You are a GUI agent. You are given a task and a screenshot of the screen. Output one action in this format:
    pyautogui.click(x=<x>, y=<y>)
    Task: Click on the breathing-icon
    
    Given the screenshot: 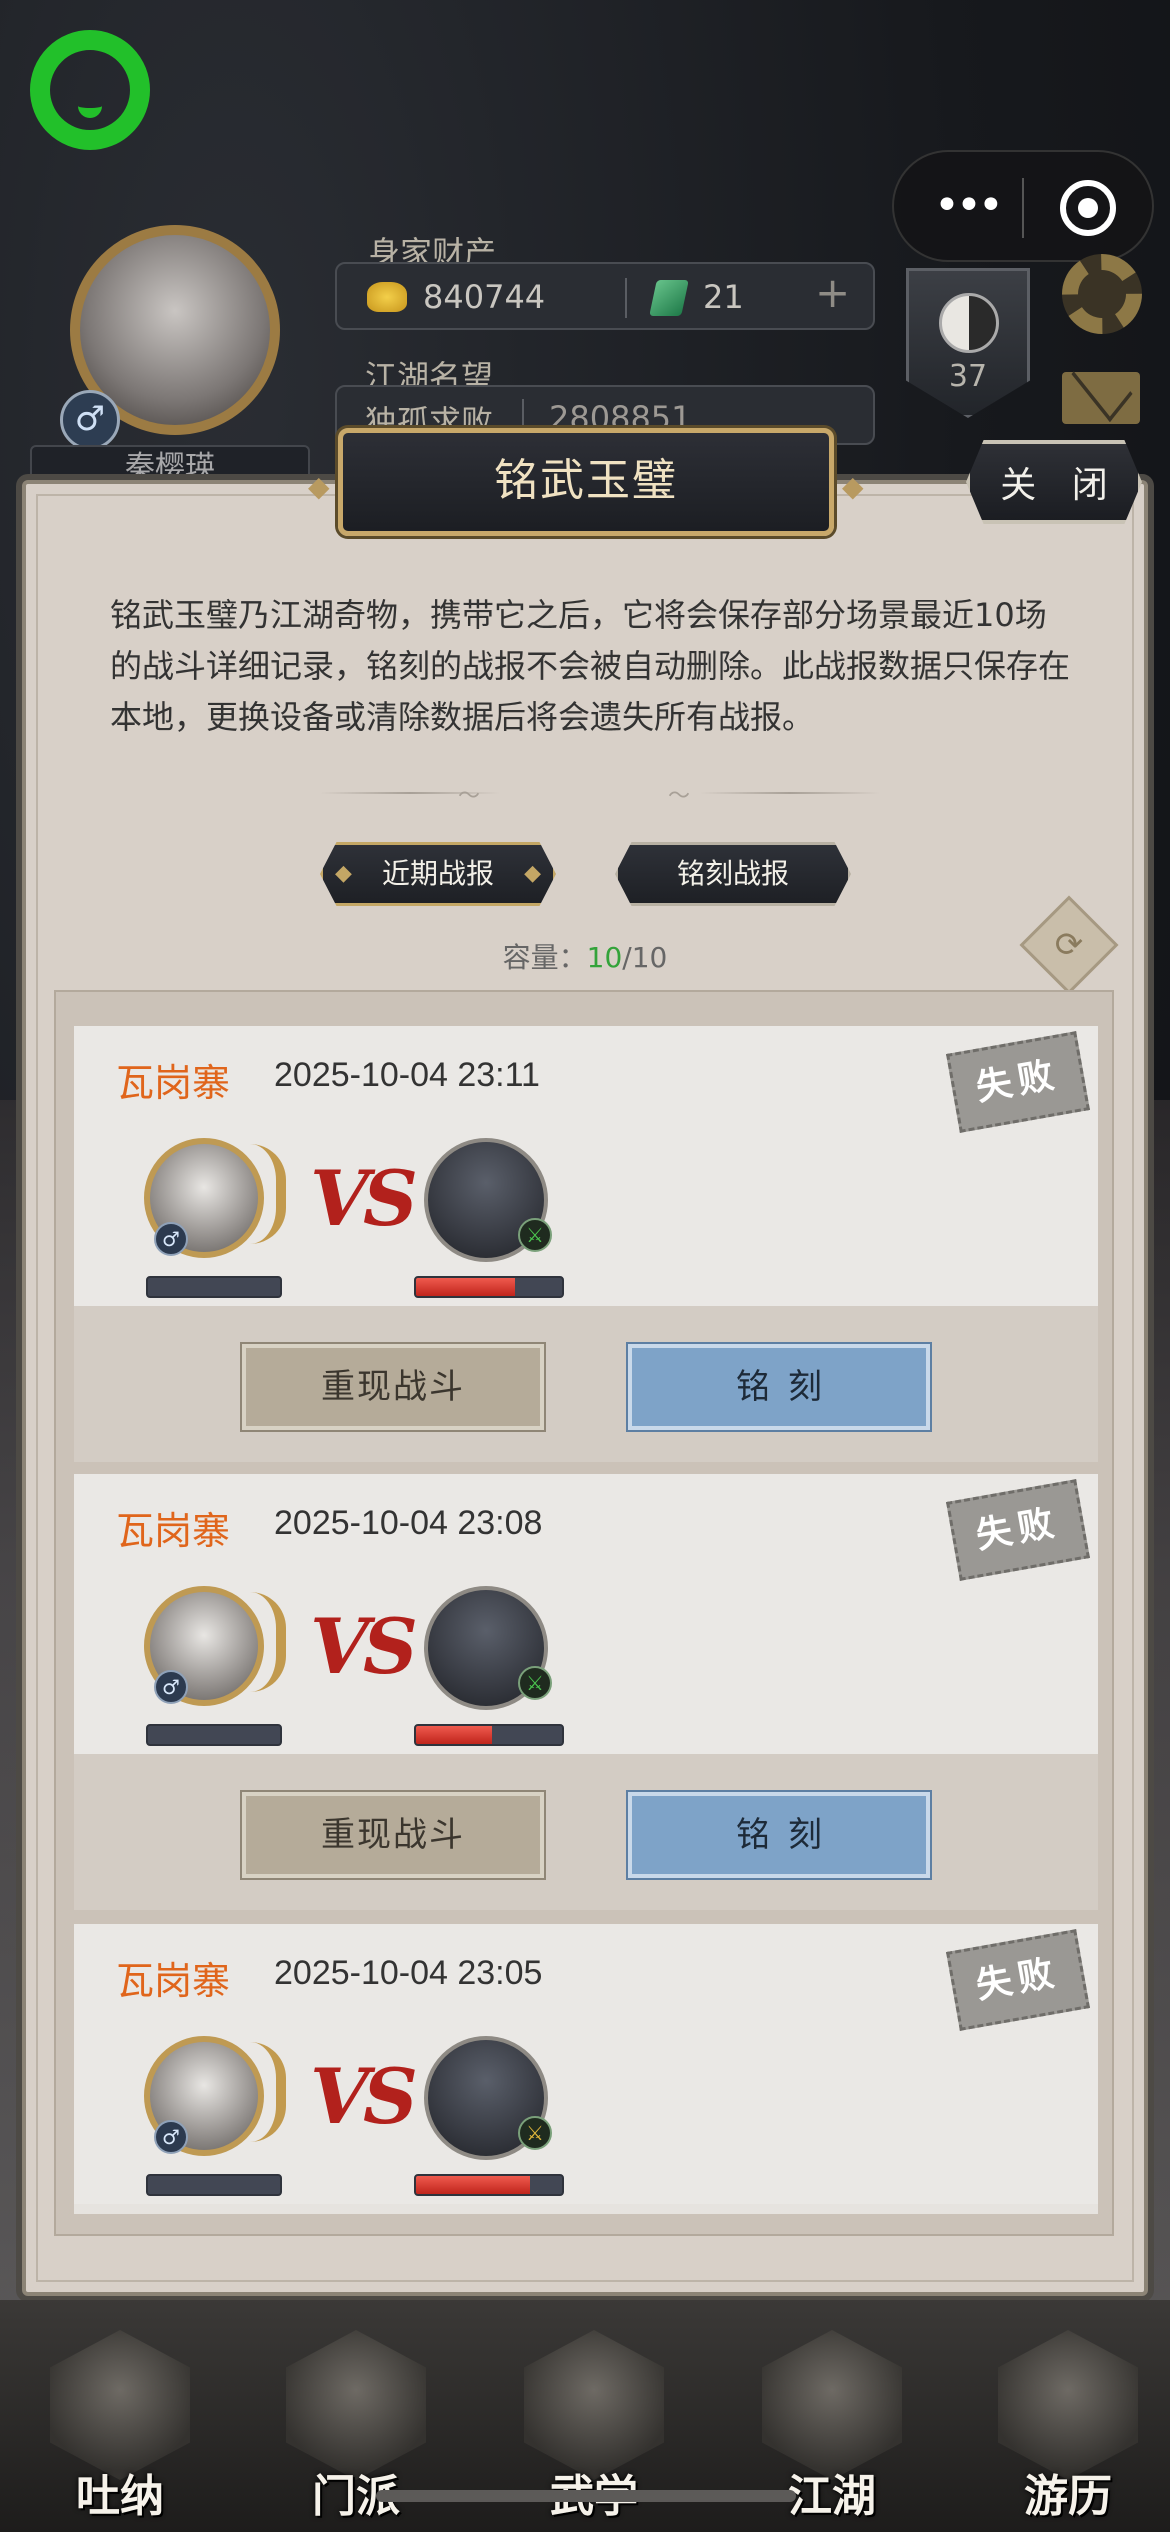 What is the action you would take?
    pyautogui.click(x=120, y=2405)
    